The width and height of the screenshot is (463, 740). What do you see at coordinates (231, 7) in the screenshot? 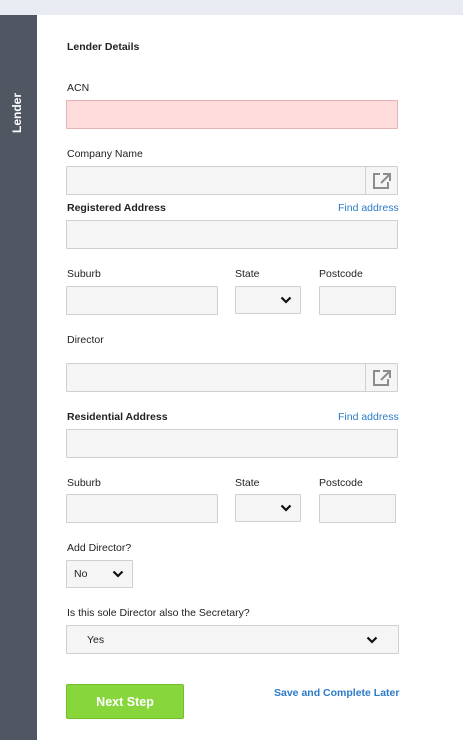
I see `top-strip` at bounding box center [231, 7].